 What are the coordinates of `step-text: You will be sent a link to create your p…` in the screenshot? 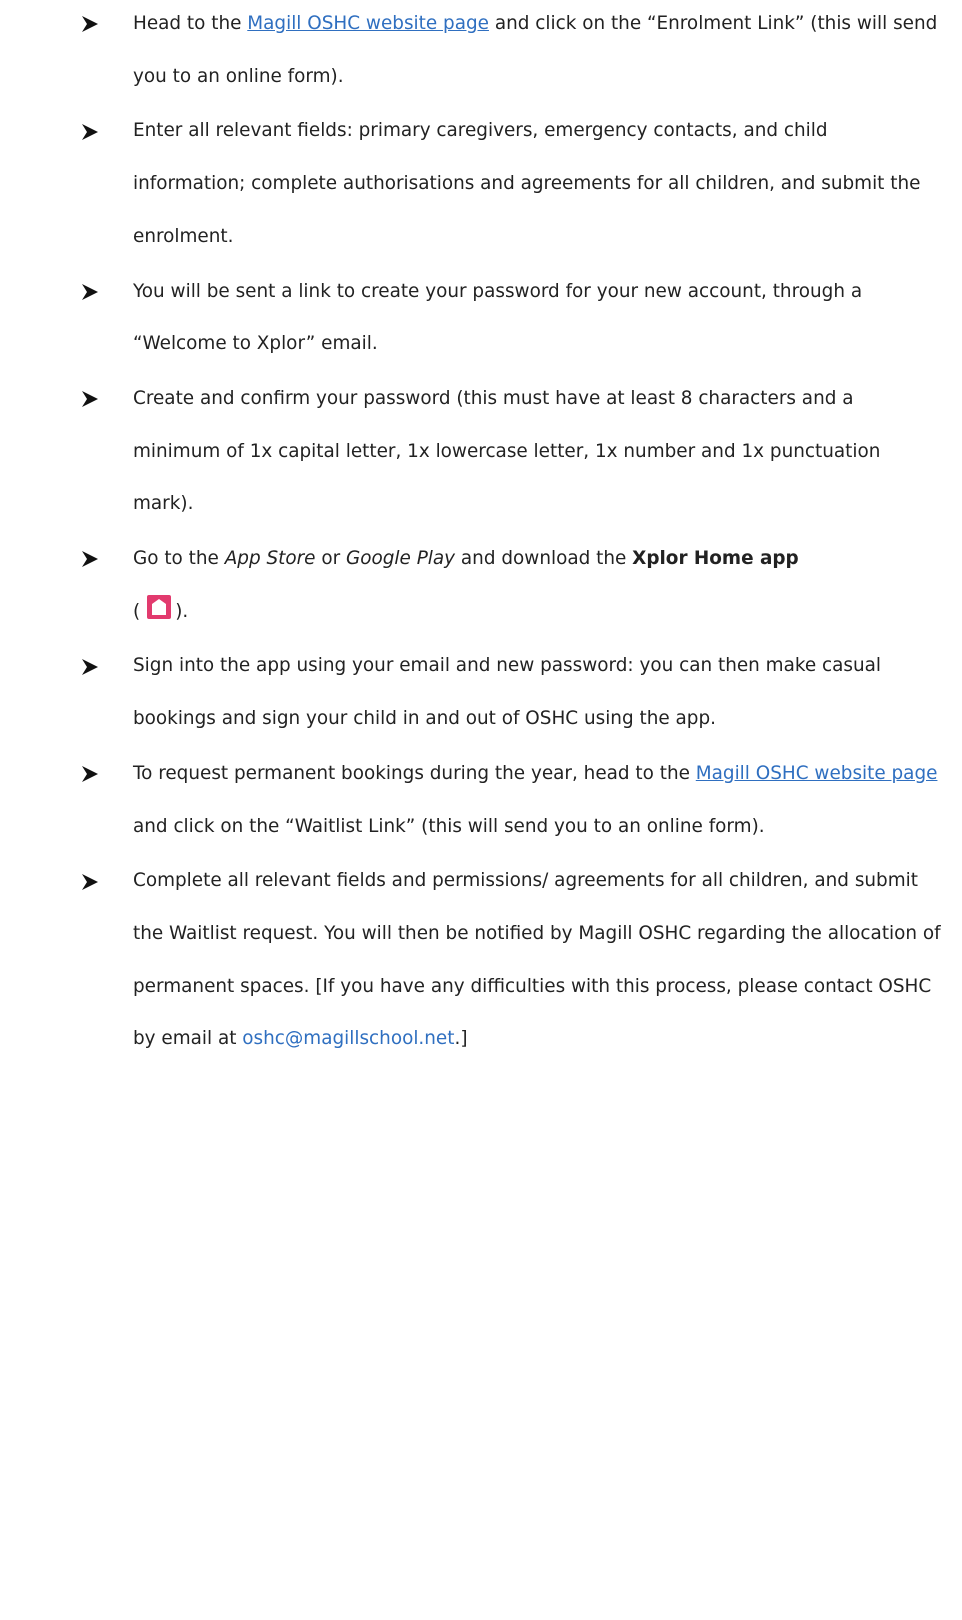 It's located at (498, 317).